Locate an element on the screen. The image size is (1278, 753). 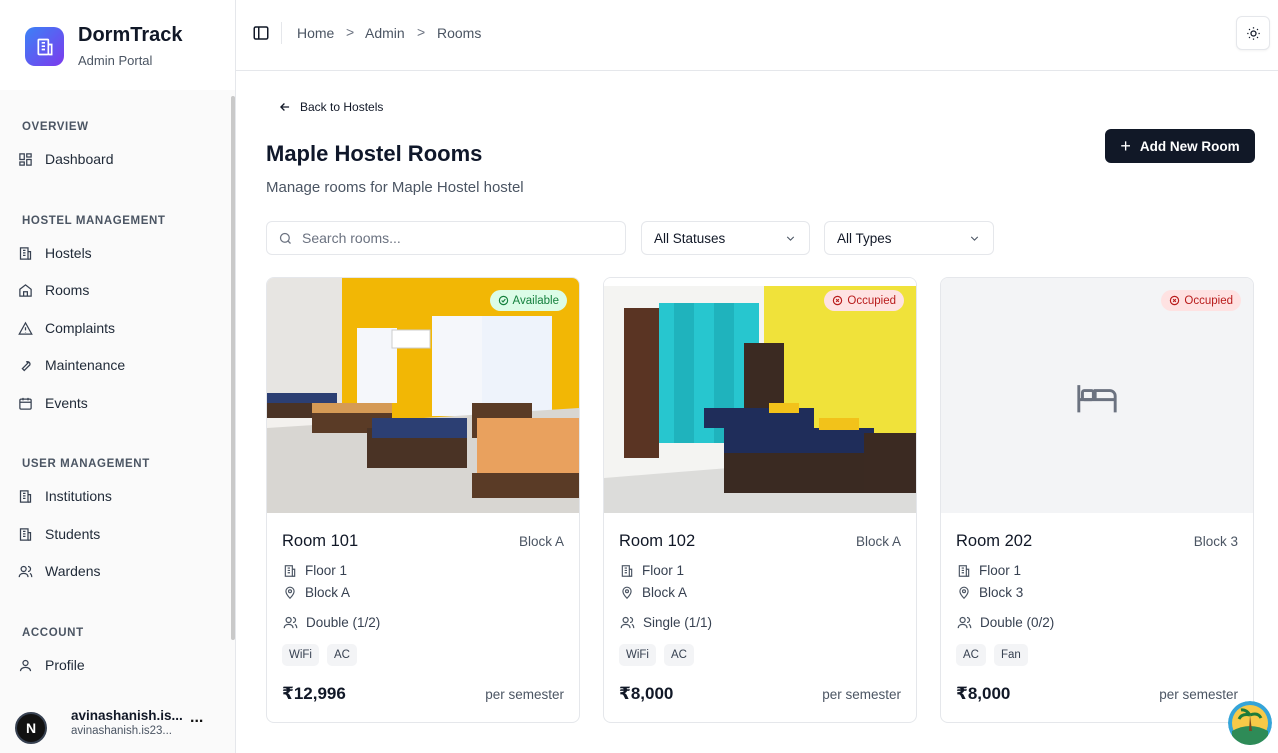
room-block: Block 3 is located at coordinates (1215, 541).